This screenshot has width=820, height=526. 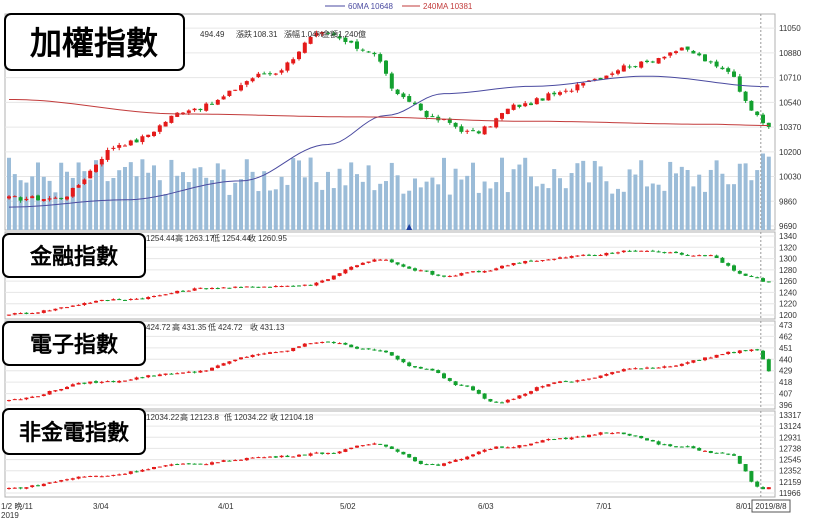 What do you see at coordinates (790, 482) in the screenshot?
I see `nonfinance-y-tick: 12159` at bounding box center [790, 482].